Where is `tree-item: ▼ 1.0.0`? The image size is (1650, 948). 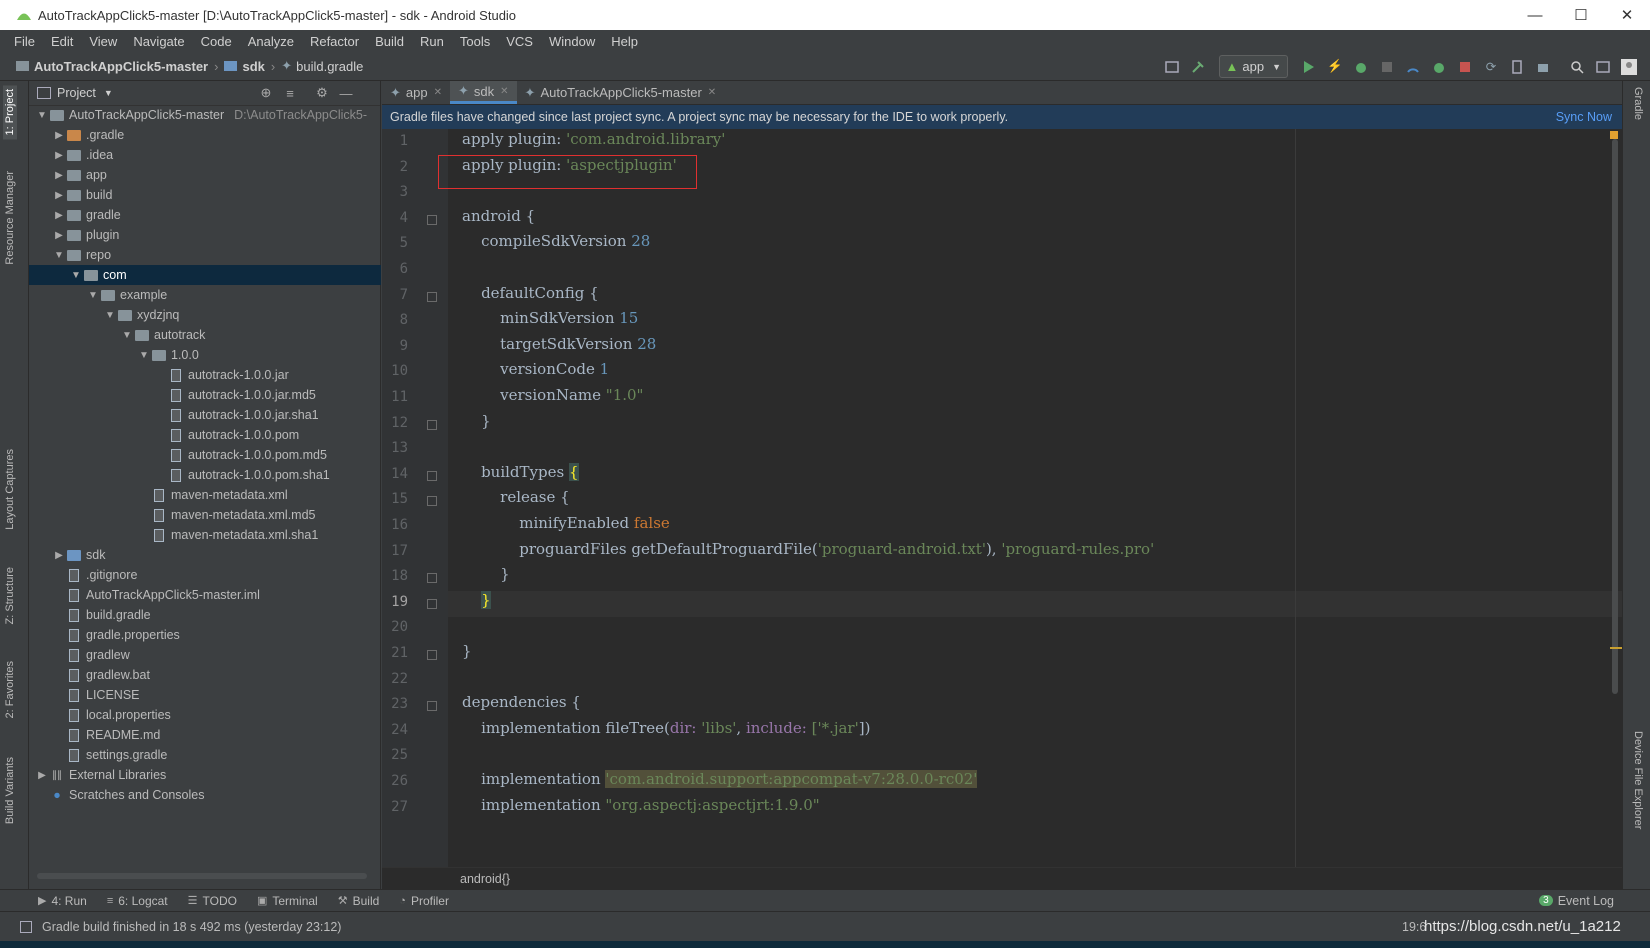 tree-item: ▼ 1.0.0 is located at coordinates (205, 355).